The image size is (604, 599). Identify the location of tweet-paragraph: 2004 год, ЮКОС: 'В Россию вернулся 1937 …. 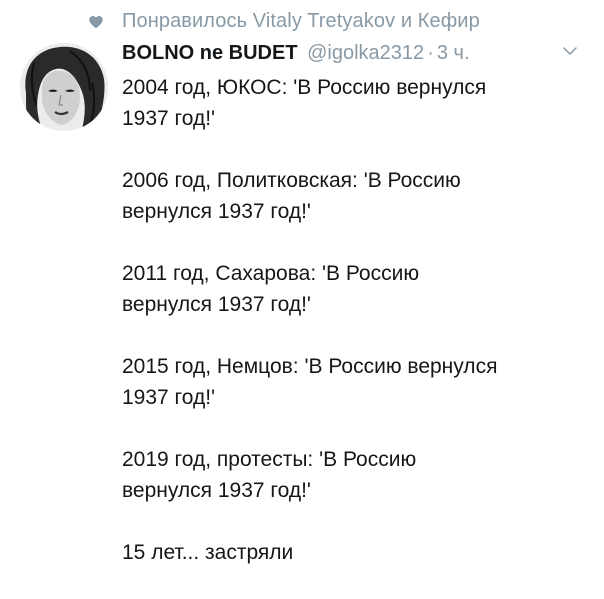
(304, 103).